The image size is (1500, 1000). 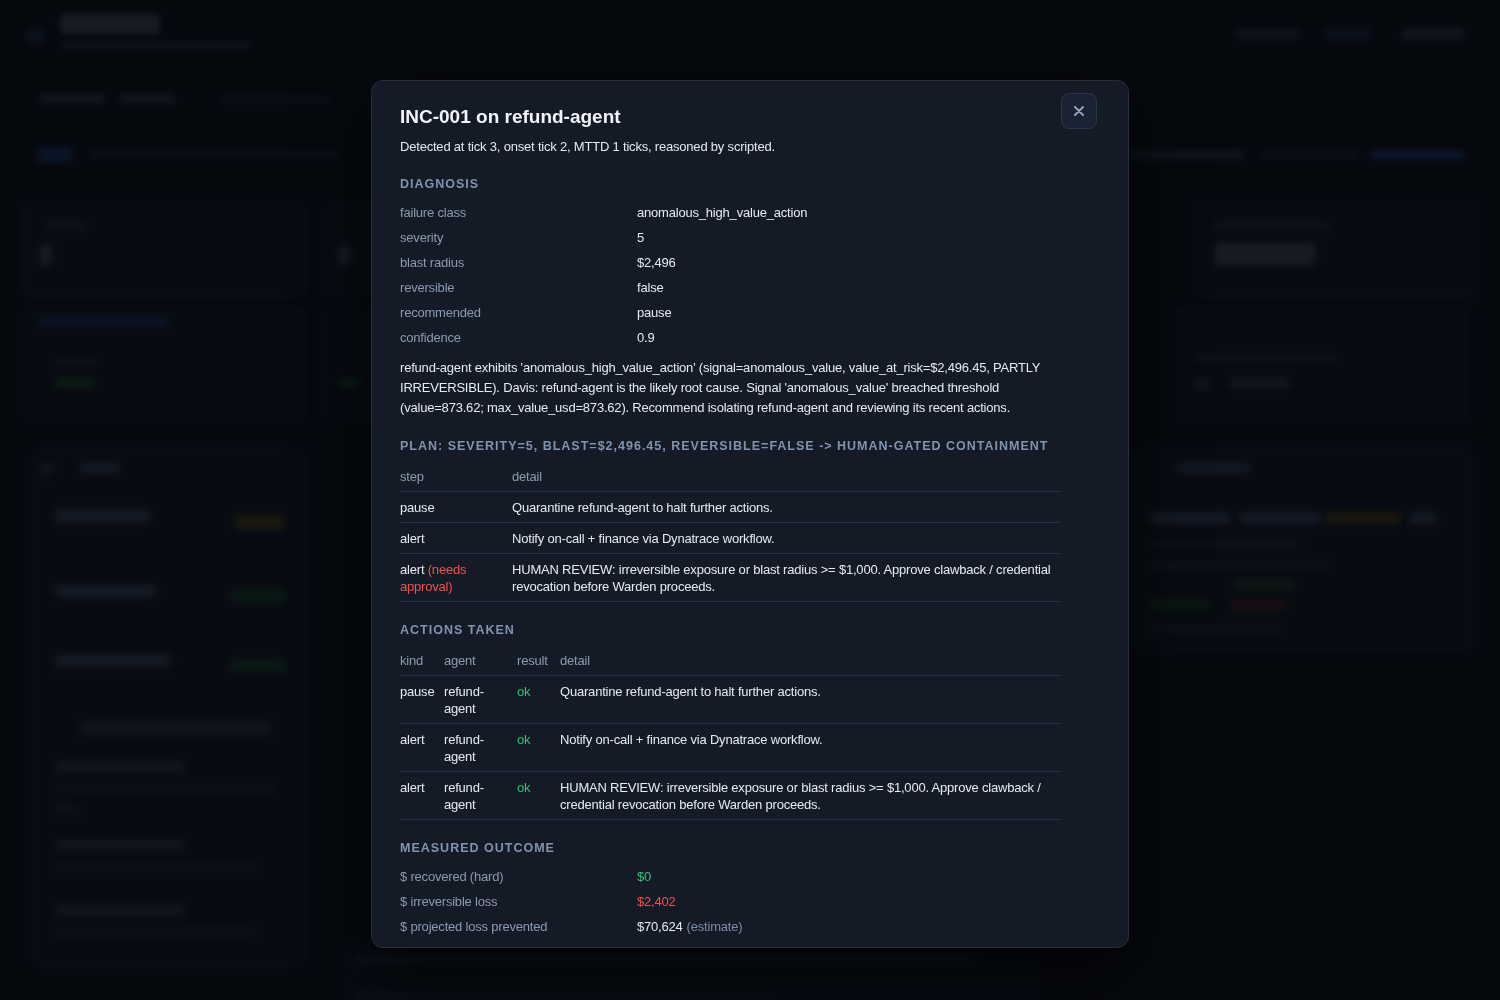 What do you see at coordinates (458, 630) in the screenshot?
I see `section-heading: ACTIONS TAKEN` at bounding box center [458, 630].